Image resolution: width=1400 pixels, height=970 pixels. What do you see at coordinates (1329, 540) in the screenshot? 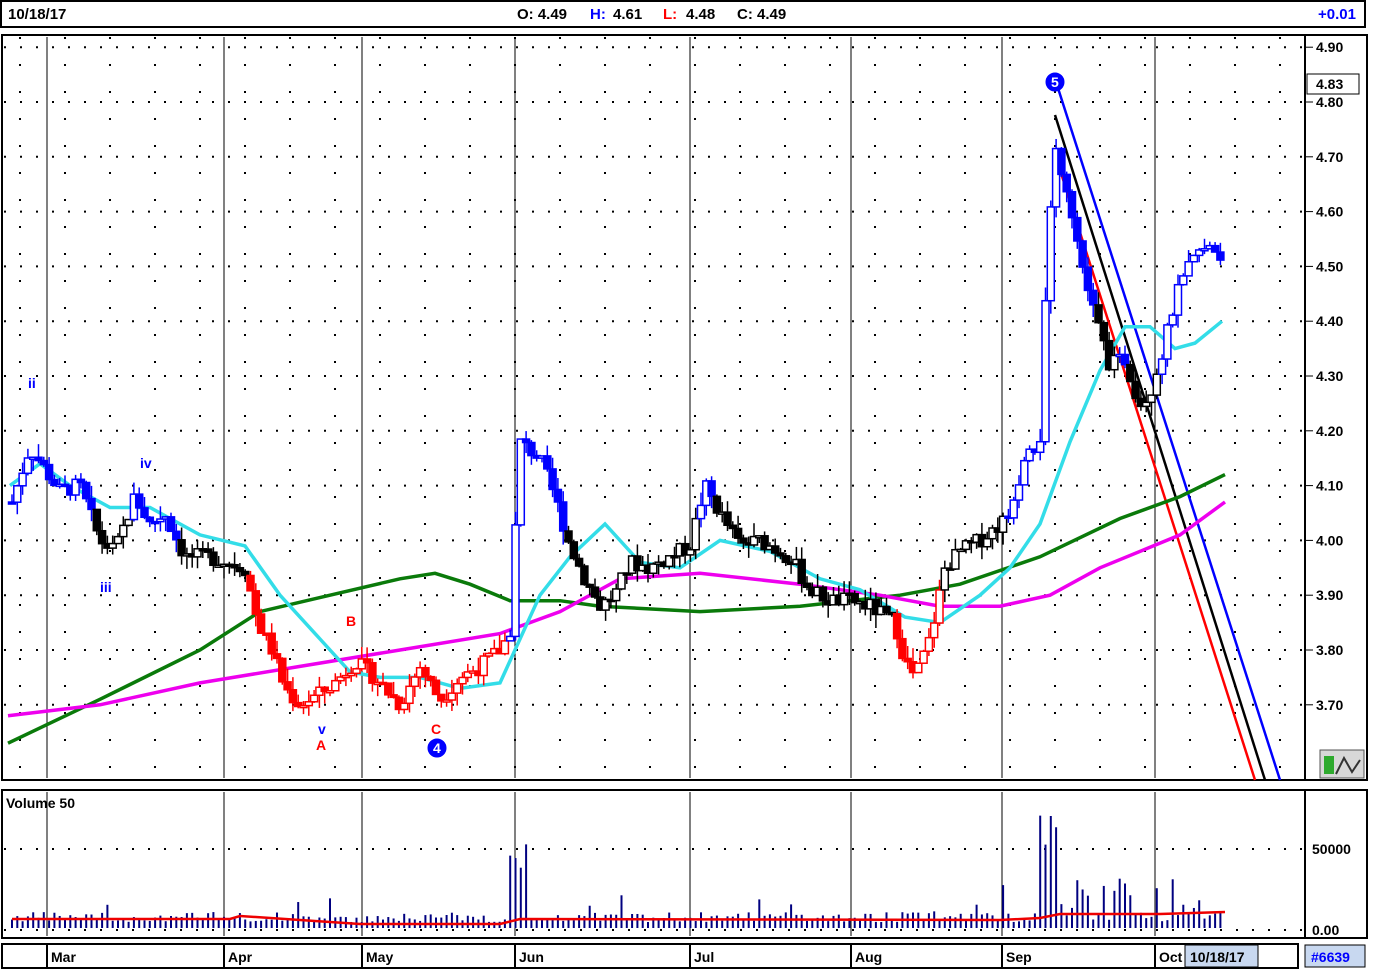
I see `price-tick-label: 4.00` at bounding box center [1329, 540].